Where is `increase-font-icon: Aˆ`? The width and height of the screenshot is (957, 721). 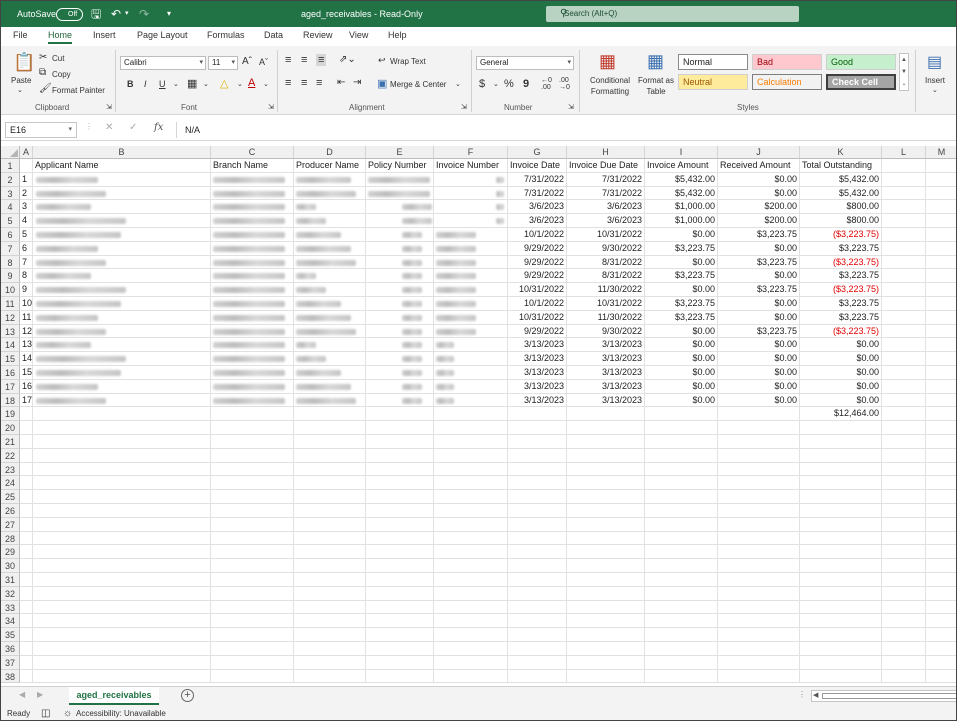 increase-font-icon: Aˆ is located at coordinates (247, 61).